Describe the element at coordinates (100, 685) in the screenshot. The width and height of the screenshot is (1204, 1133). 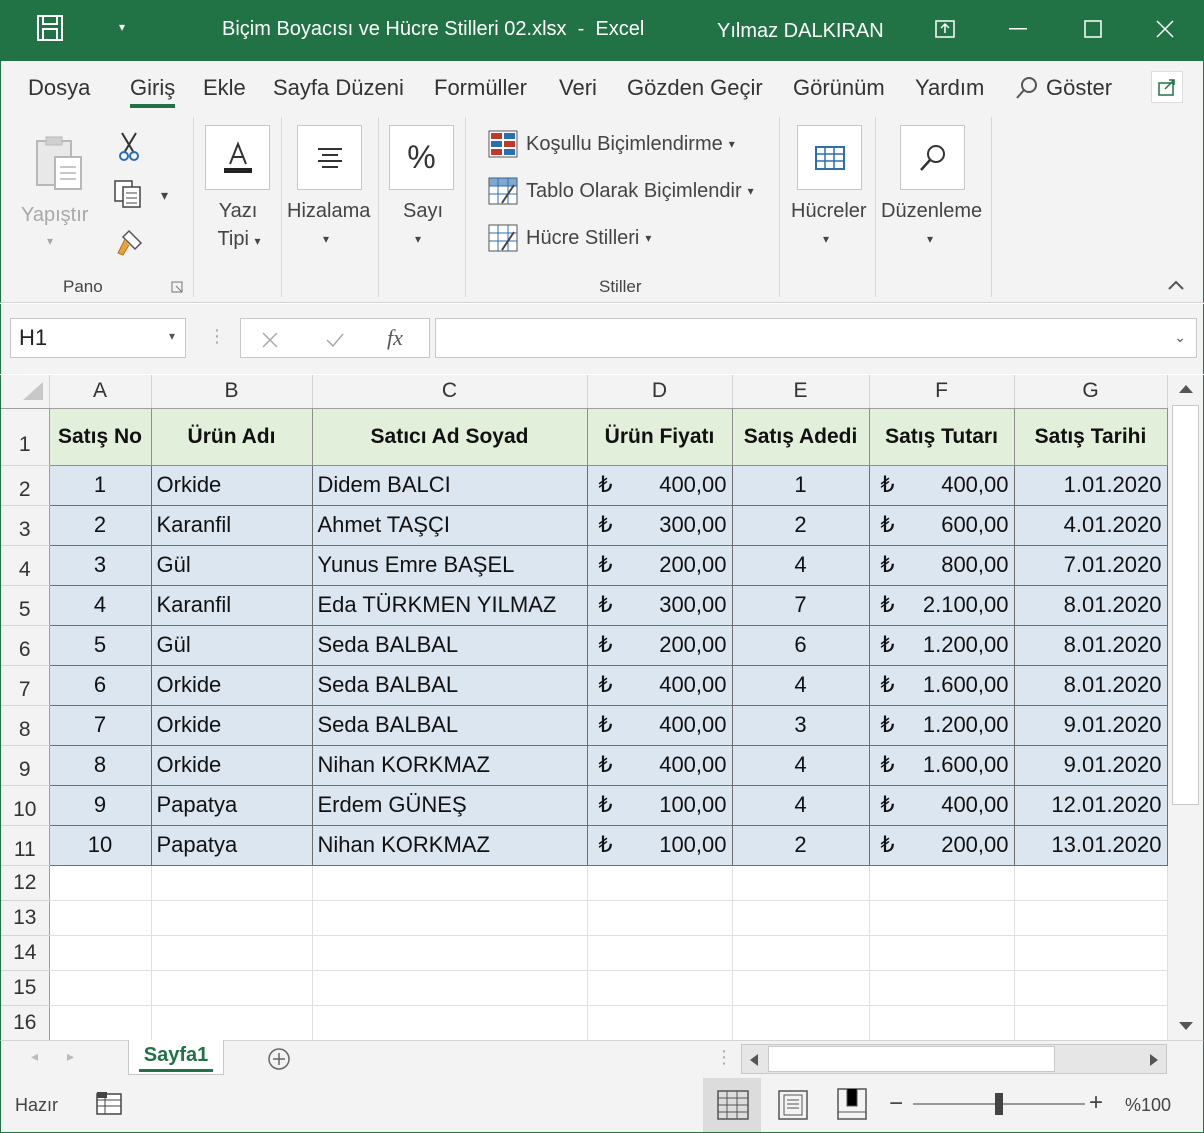
I see `cell-satis-no: 6` at that location.